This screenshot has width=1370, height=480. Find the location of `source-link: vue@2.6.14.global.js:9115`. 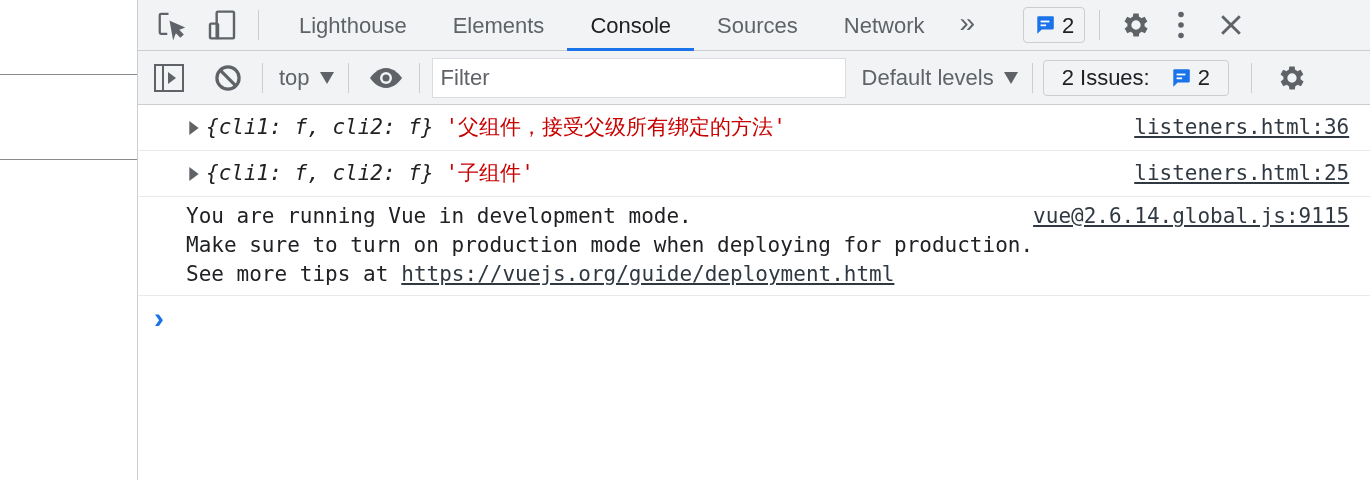

source-link: vue@2.6.14.global.js:9115 is located at coordinates (1191, 216).